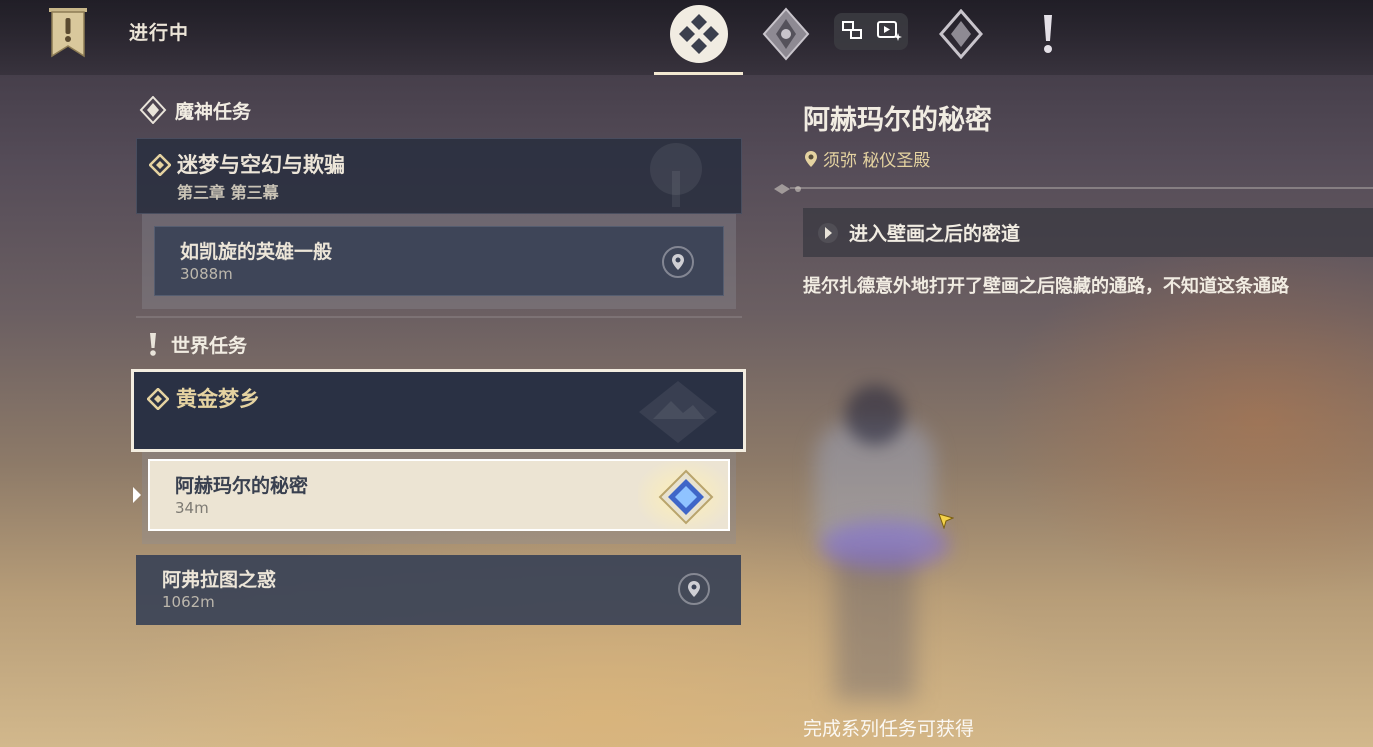  I want to click on quest-distance: 34m, so click(192, 508).